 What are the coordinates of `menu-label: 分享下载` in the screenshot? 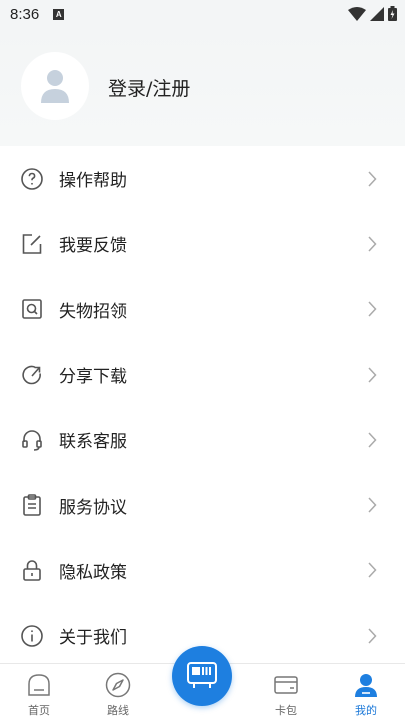 It's located at (93, 377).